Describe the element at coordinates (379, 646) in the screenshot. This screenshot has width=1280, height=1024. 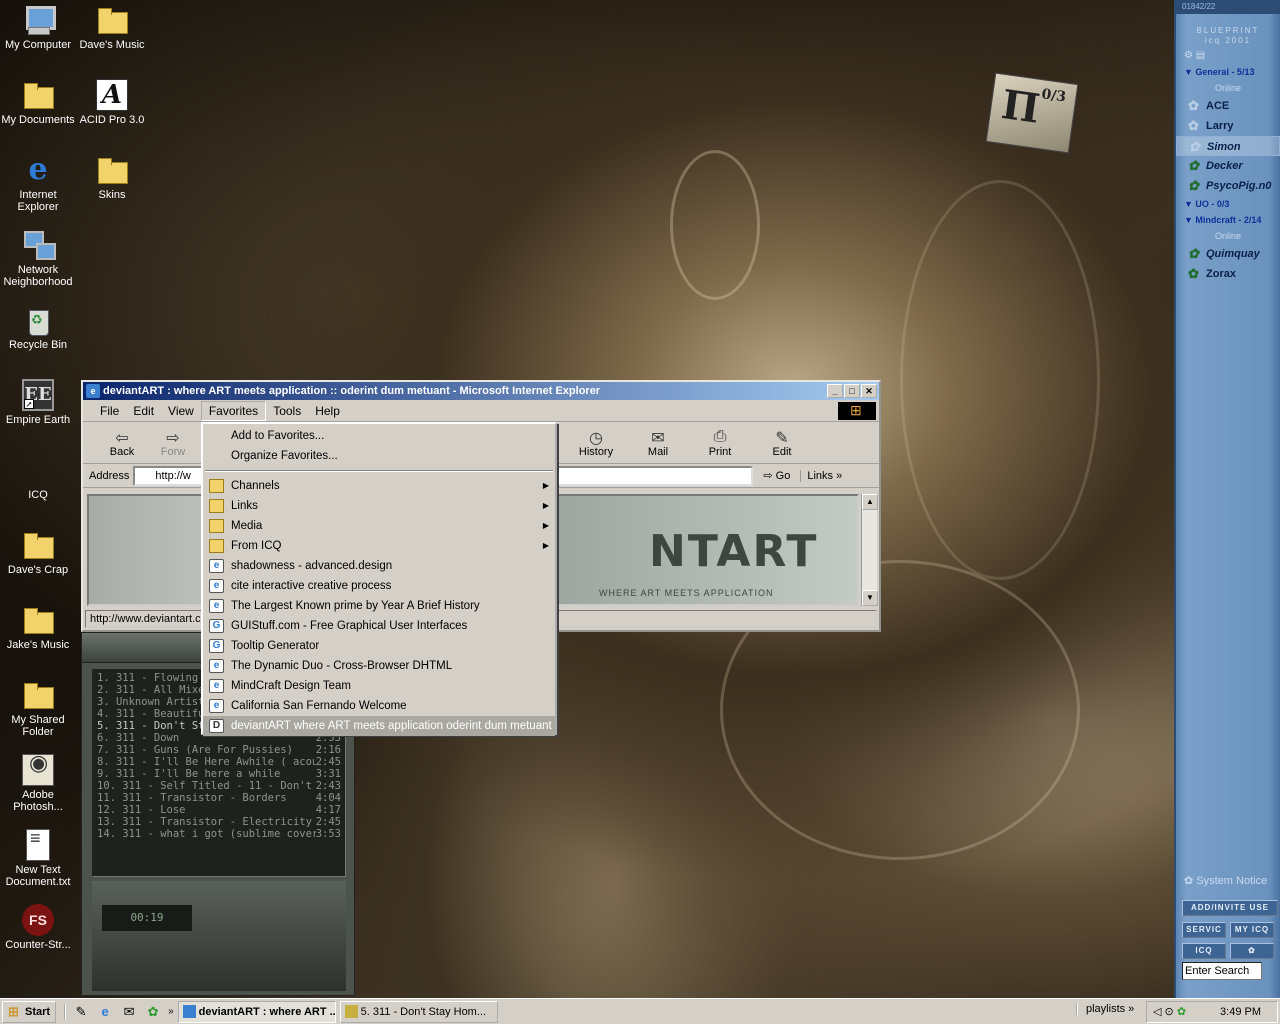
I see `favorites-link: G Tooltip Generator` at that location.